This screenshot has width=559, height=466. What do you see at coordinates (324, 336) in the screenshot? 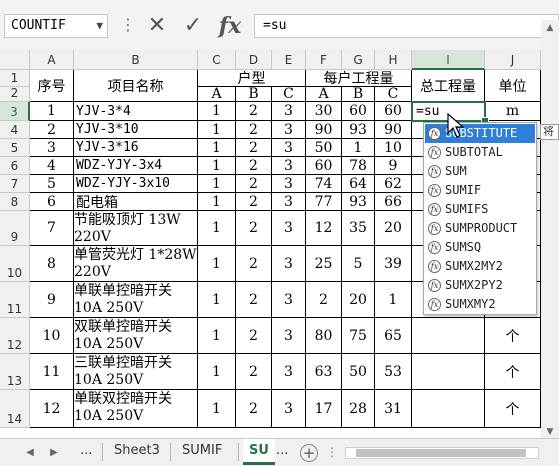
I see `cell-pa: 80` at bounding box center [324, 336].